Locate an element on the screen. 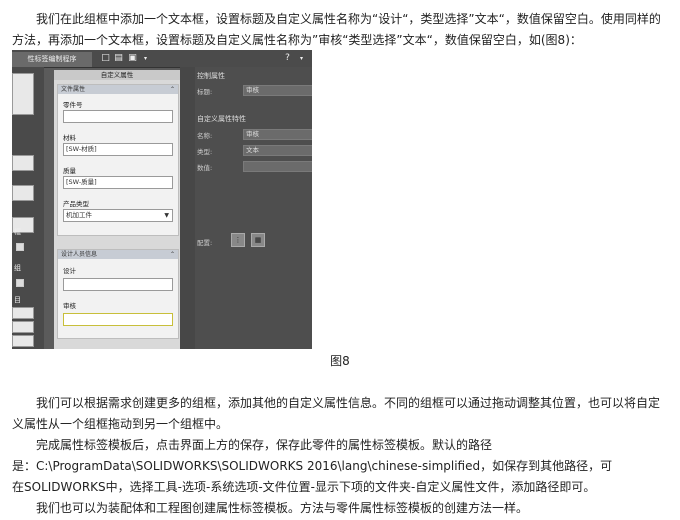 Image resolution: width=680 pixels, height=520 pixels. name-label: 名称: is located at coordinates (205, 136).